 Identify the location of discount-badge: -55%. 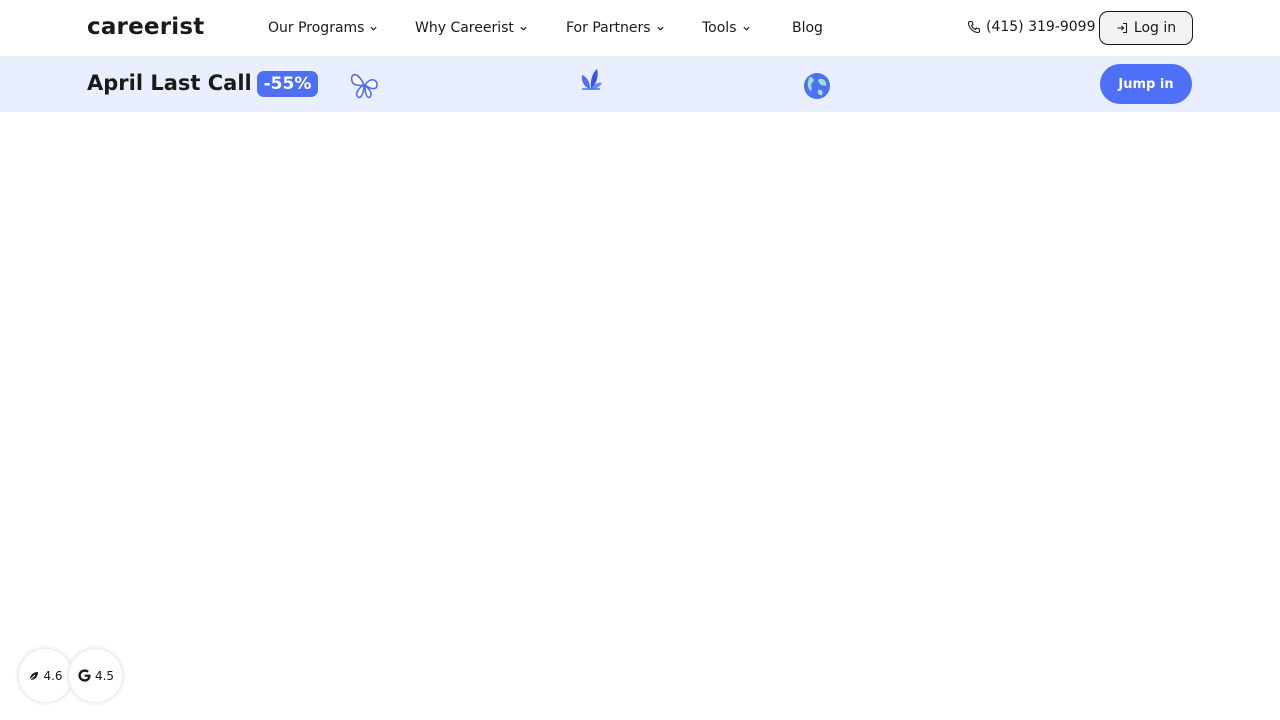
(287, 84).